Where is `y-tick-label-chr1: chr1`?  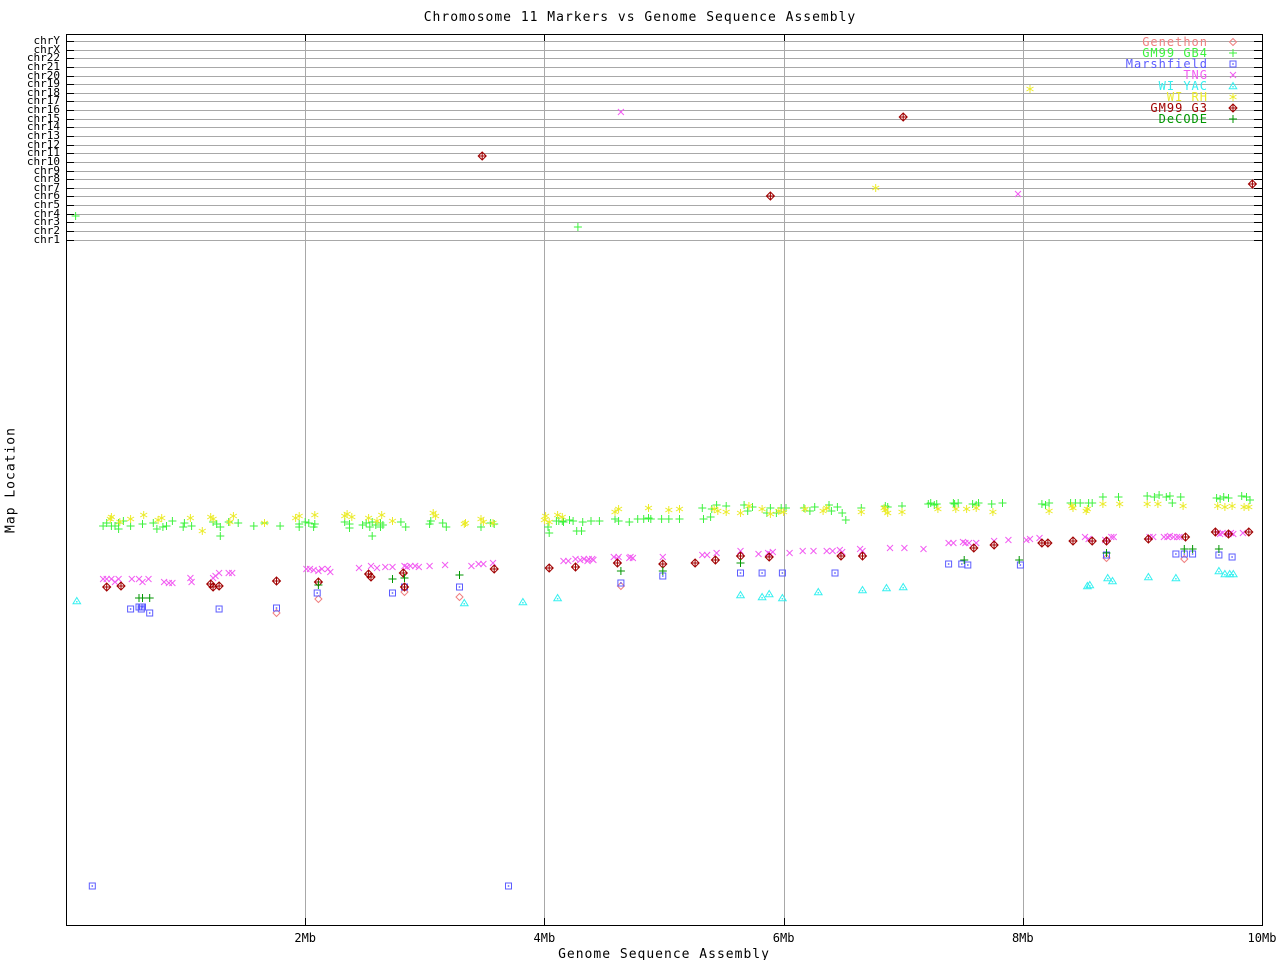
y-tick-label-chr1: chr1 is located at coordinates (47, 239).